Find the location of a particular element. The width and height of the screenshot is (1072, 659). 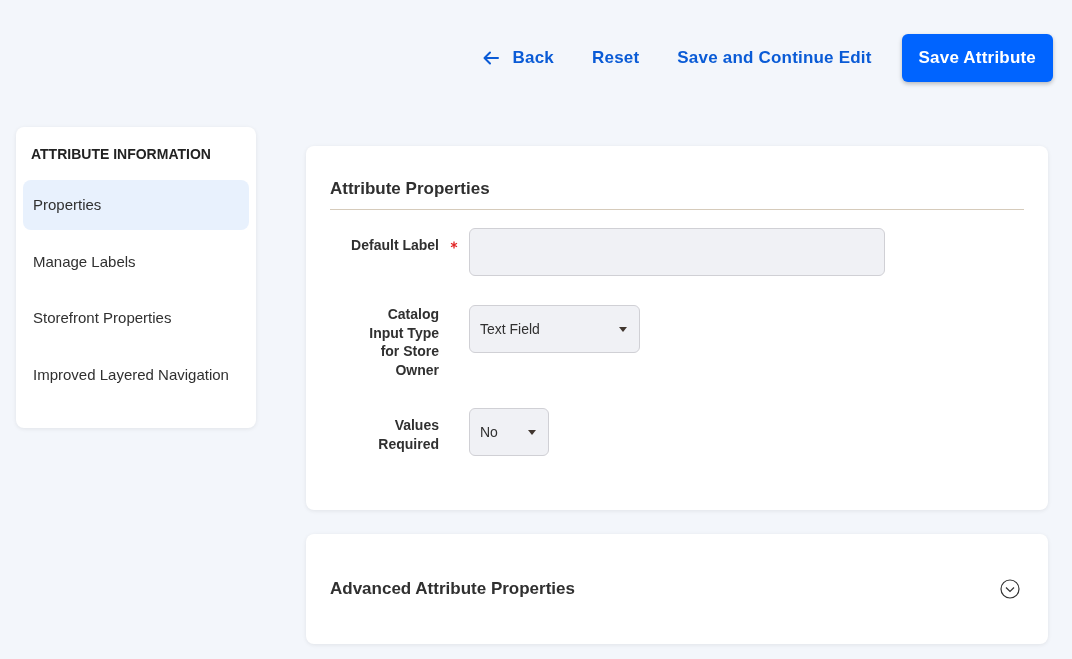

save-continue-link: Save and Continue Edit is located at coordinates (774, 58).